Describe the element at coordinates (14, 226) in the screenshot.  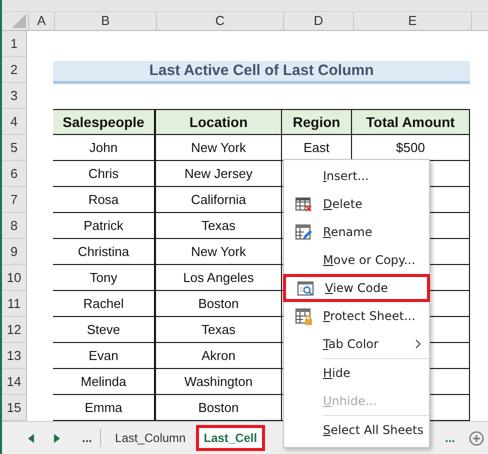
I see `row-header: 8` at that location.